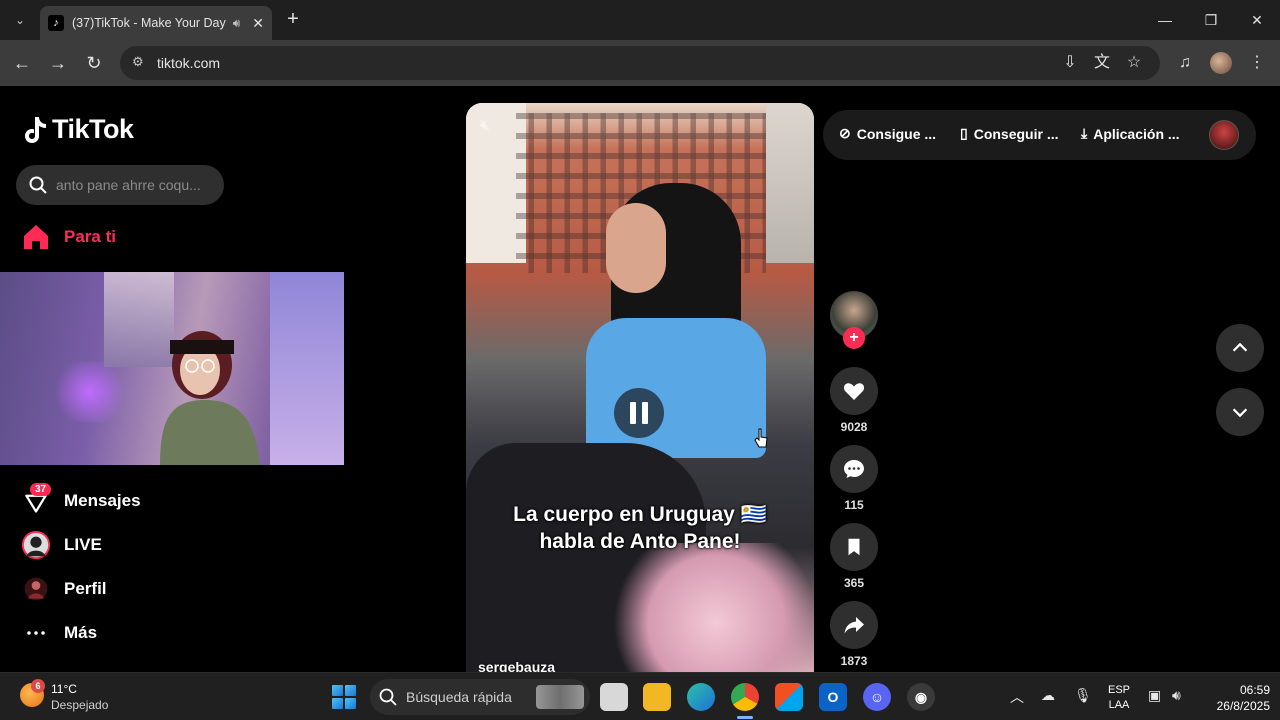 Image resolution: width=1280 pixels, height=720 pixels. Describe the element at coordinates (1070, 63) in the screenshot. I see `install-app-icon: ⇩` at that location.